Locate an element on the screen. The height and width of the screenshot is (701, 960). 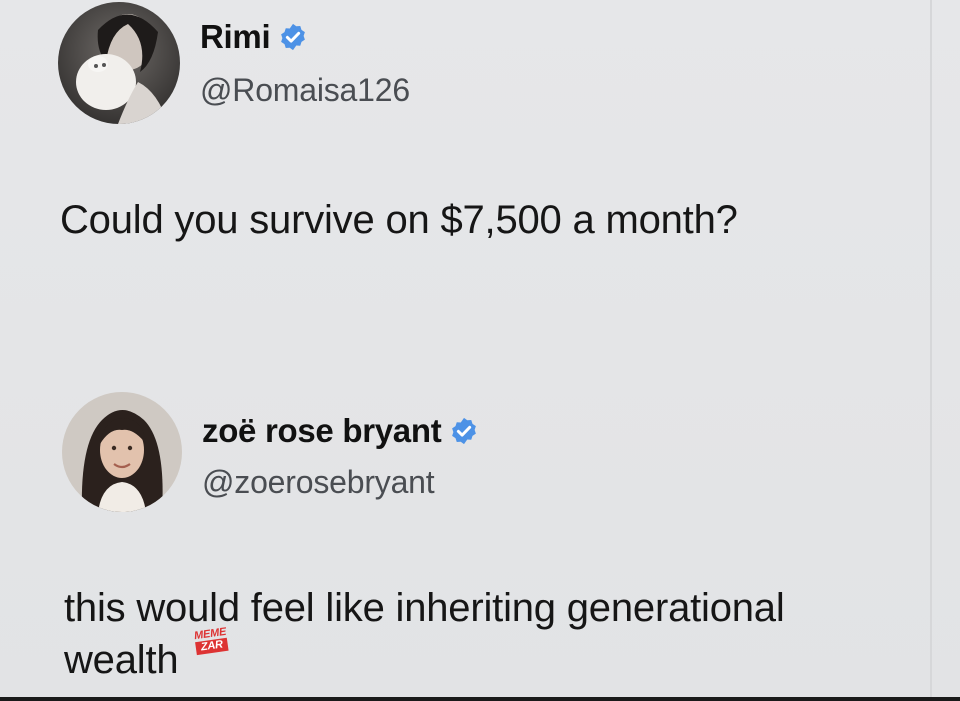
watermark-bottom: ZAR is located at coordinates (212, 646).